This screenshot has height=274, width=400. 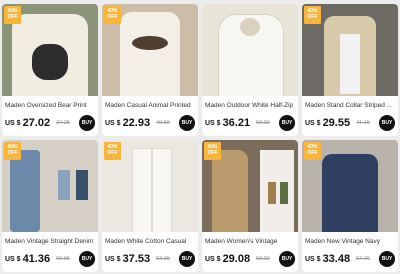 What do you see at coordinates (63, 259) in the screenshot?
I see `original-price: 69.85` at bounding box center [63, 259].